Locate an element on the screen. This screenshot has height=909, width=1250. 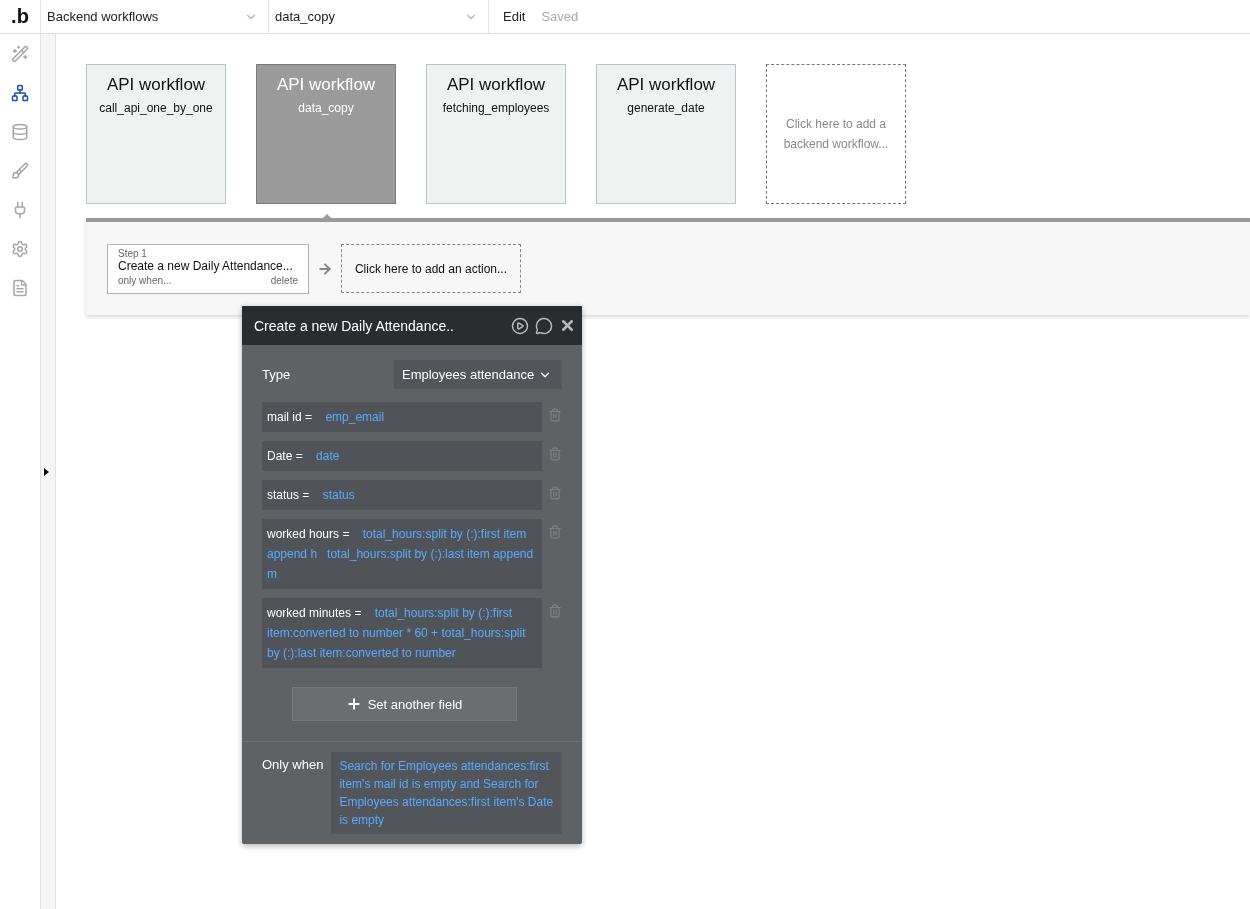
settings-icon is located at coordinates (20, 249).